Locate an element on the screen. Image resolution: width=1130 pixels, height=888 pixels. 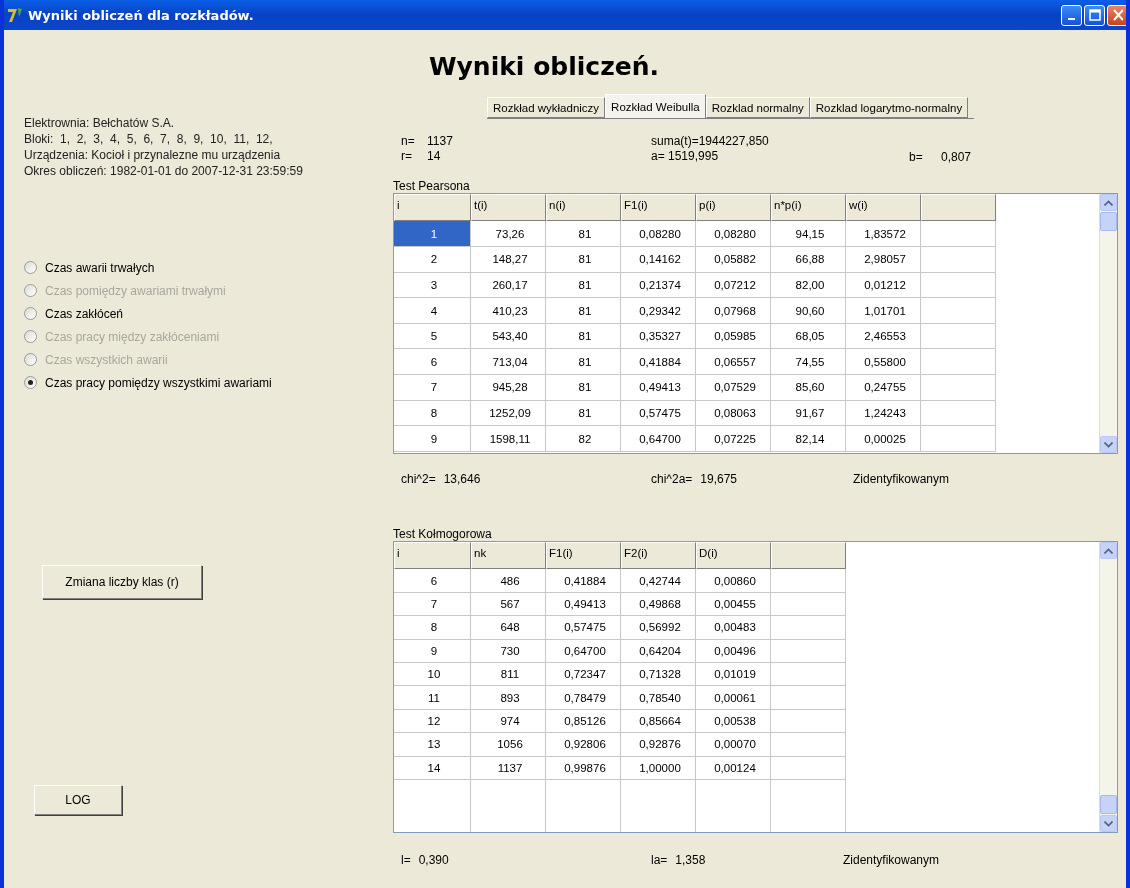
table-cell: 0,57475 is located at coordinates (658, 413).